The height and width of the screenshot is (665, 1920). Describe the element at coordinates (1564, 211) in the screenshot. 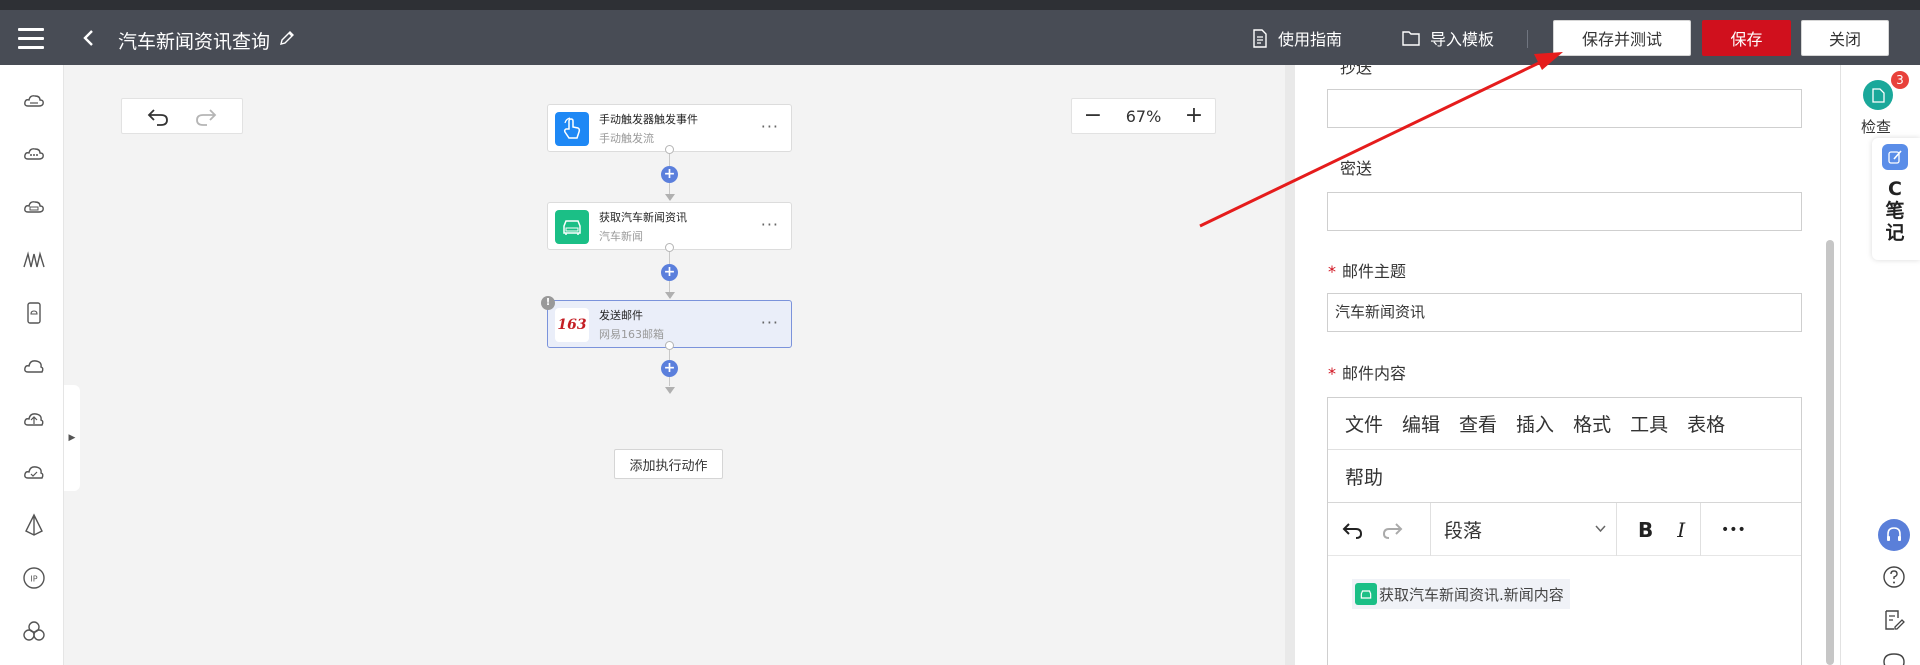

I see `bcc-input` at that location.